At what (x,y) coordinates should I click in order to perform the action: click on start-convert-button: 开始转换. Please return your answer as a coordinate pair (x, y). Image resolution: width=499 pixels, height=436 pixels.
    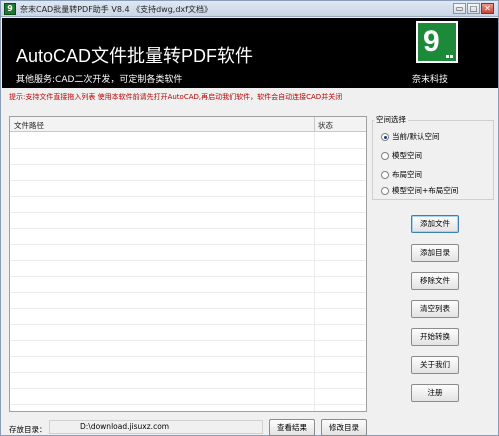
    Looking at the image, I should click on (435, 337).